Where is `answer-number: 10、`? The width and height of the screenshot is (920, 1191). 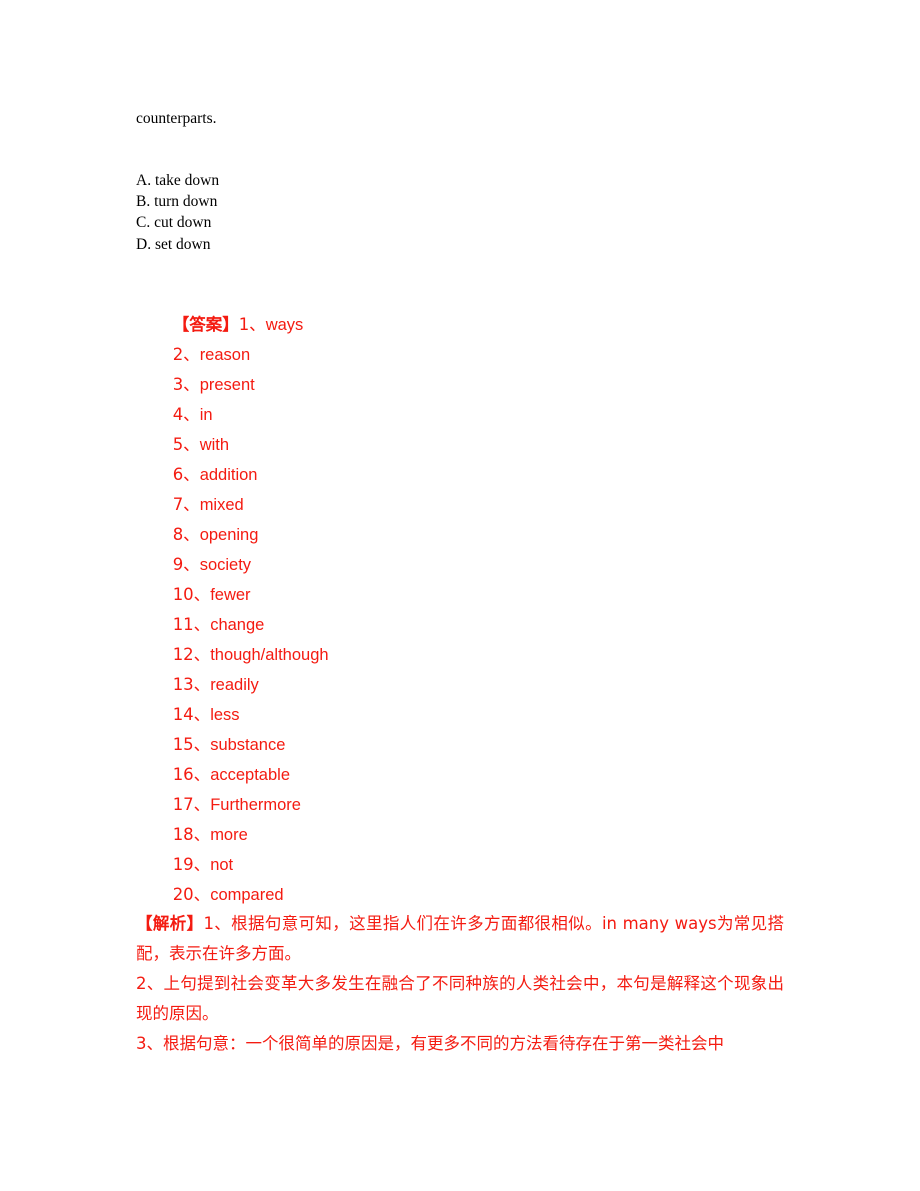 answer-number: 10、 is located at coordinates (191, 594).